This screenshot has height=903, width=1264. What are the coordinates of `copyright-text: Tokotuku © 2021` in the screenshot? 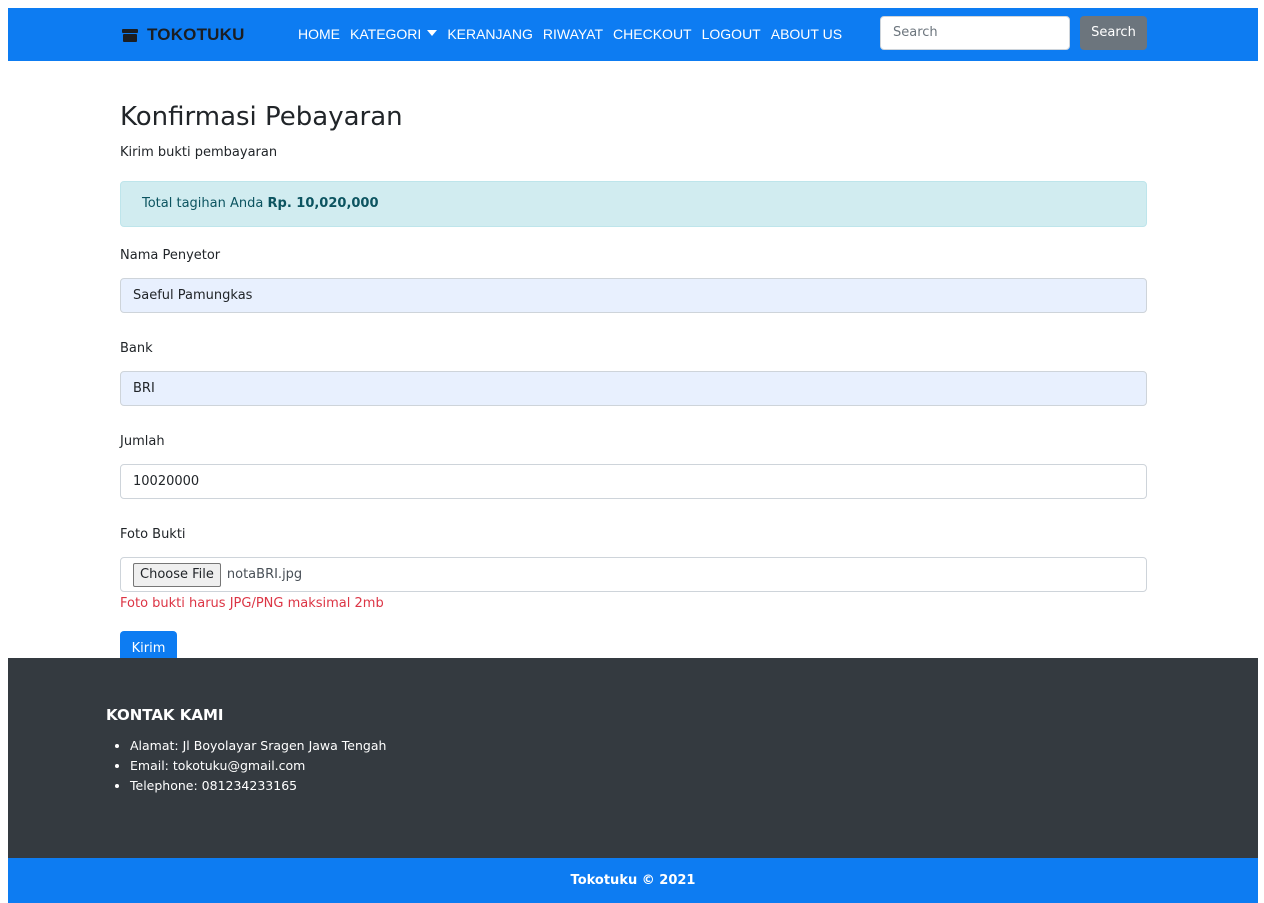 It's located at (633, 880).